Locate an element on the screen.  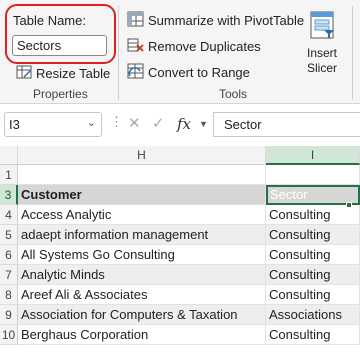
name-box: I3 ⌄ is located at coordinates (53, 124).